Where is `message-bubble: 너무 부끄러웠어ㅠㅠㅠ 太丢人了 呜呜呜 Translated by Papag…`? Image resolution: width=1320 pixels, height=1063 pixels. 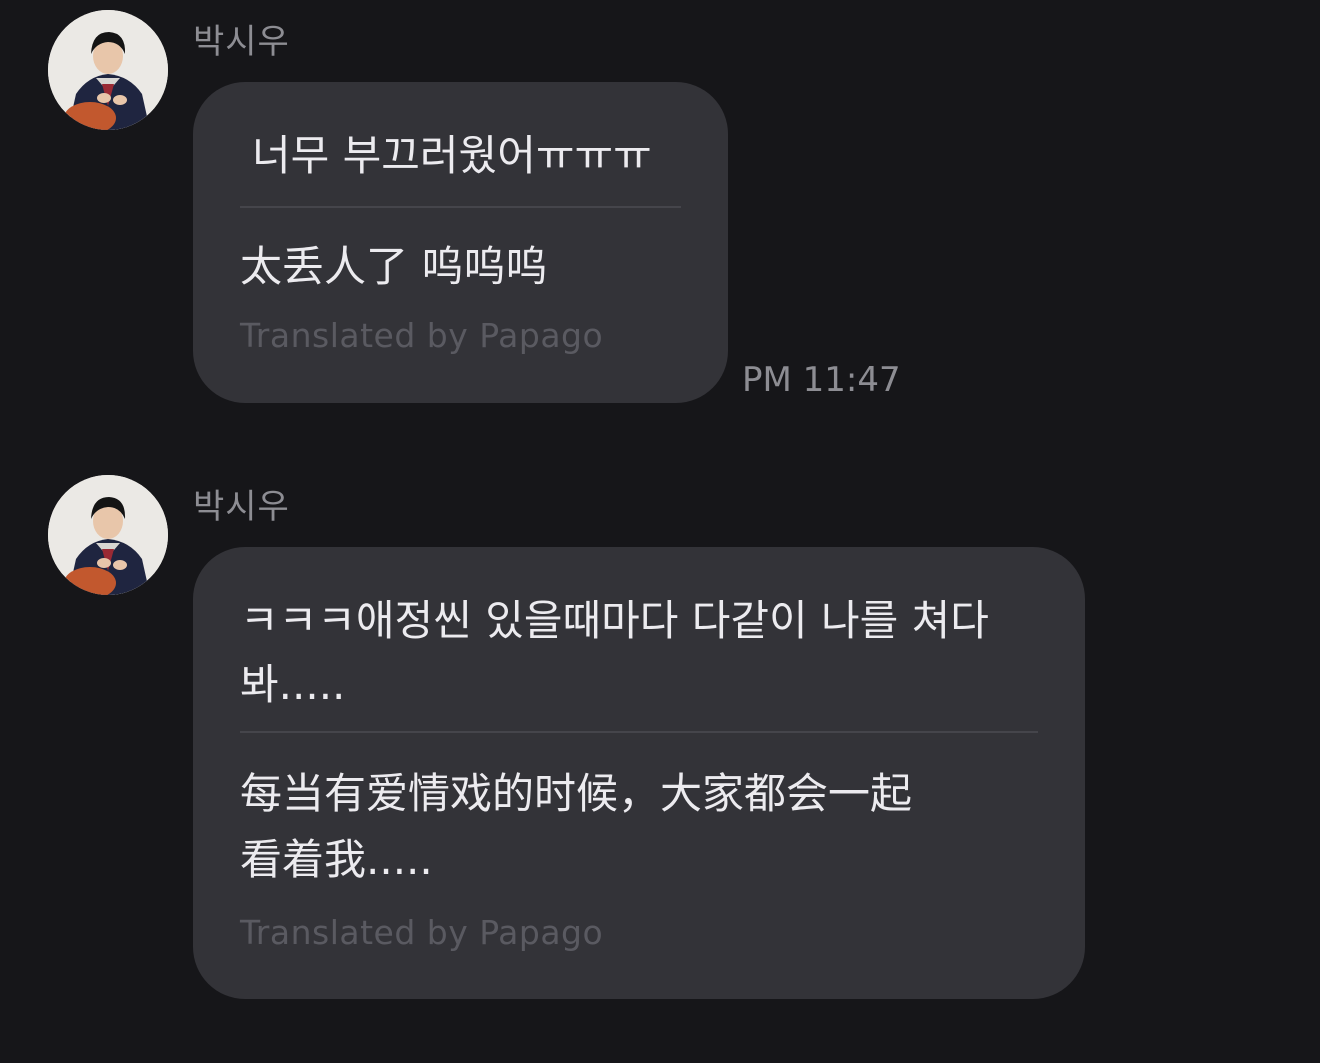
message-bubble: 너무 부끄러웠어ㅠㅠㅠ 太丢人了 呜呜呜 Translated by Papag… is located at coordinates (460, 242).